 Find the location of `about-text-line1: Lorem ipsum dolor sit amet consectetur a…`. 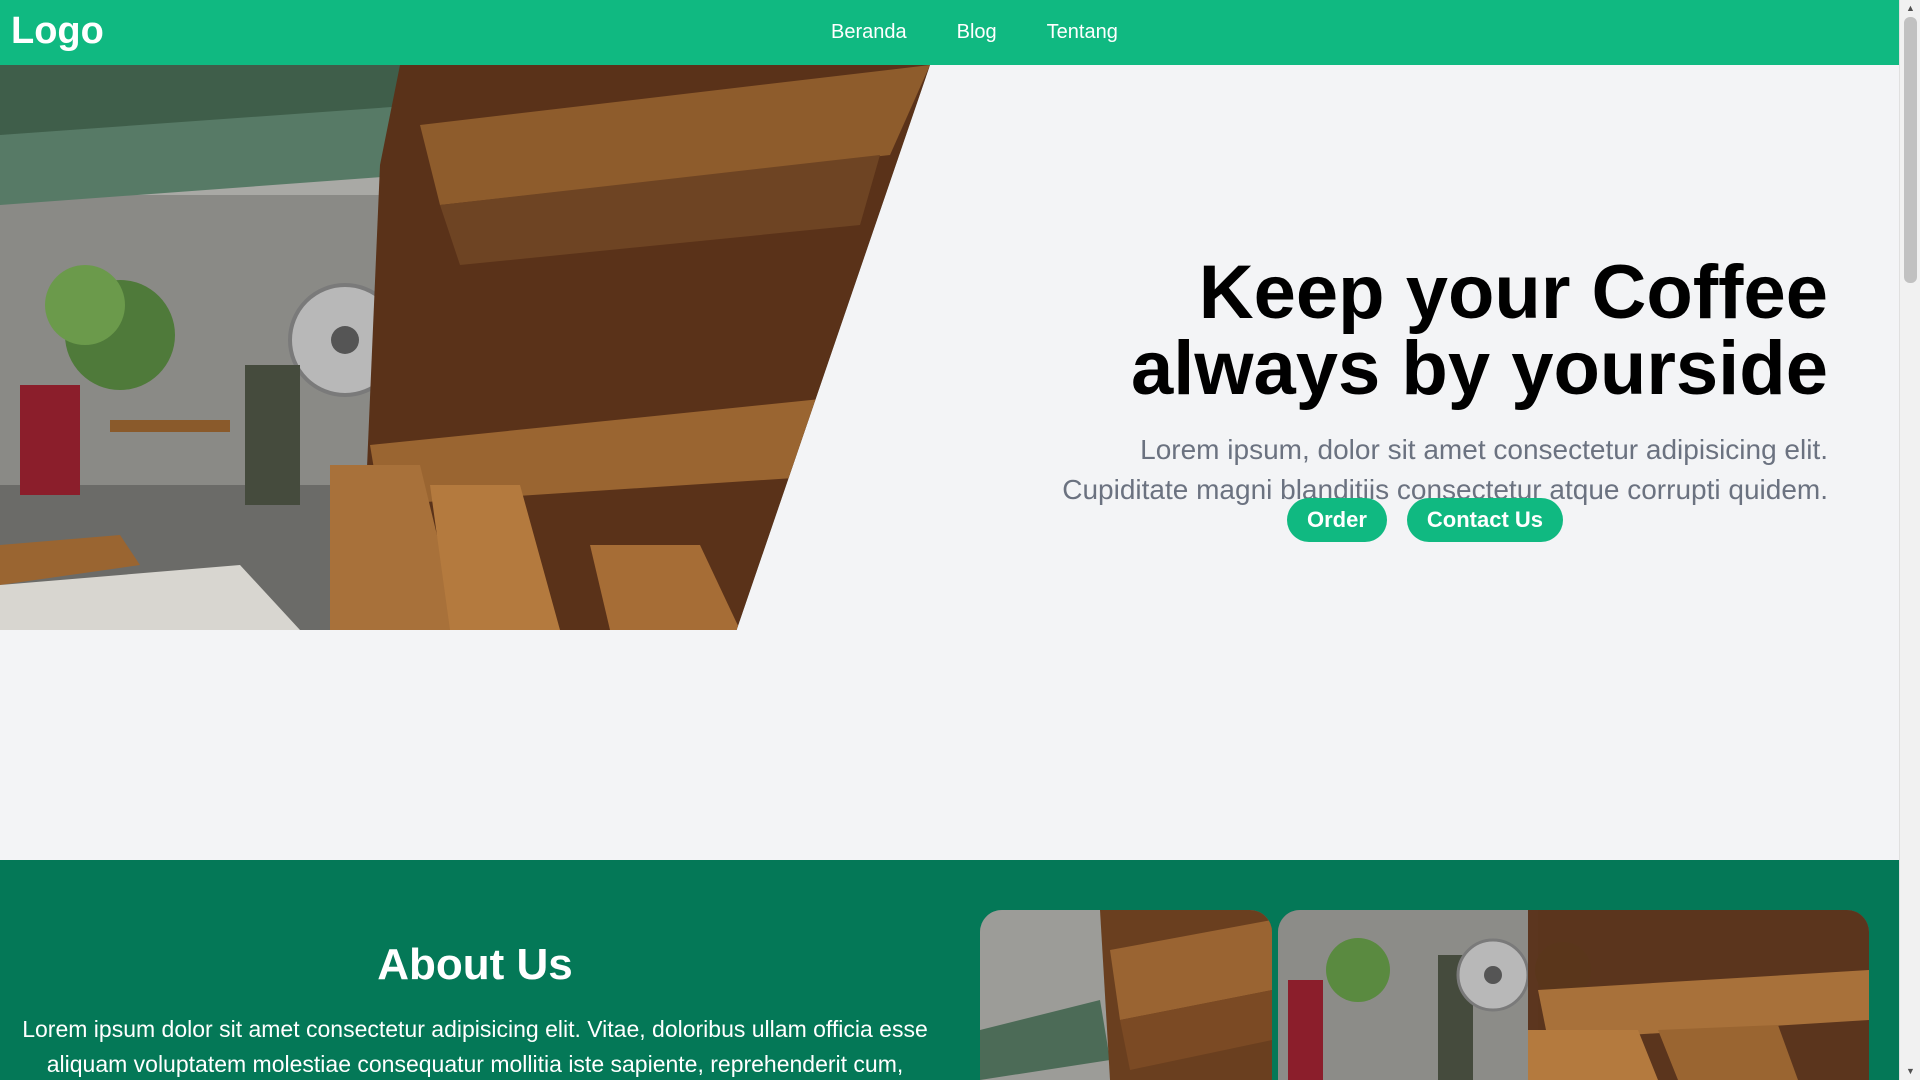

about-text-line1: Lorem ipsum dolor sit amet consectetur a… is located at coordinates (475, 1029).